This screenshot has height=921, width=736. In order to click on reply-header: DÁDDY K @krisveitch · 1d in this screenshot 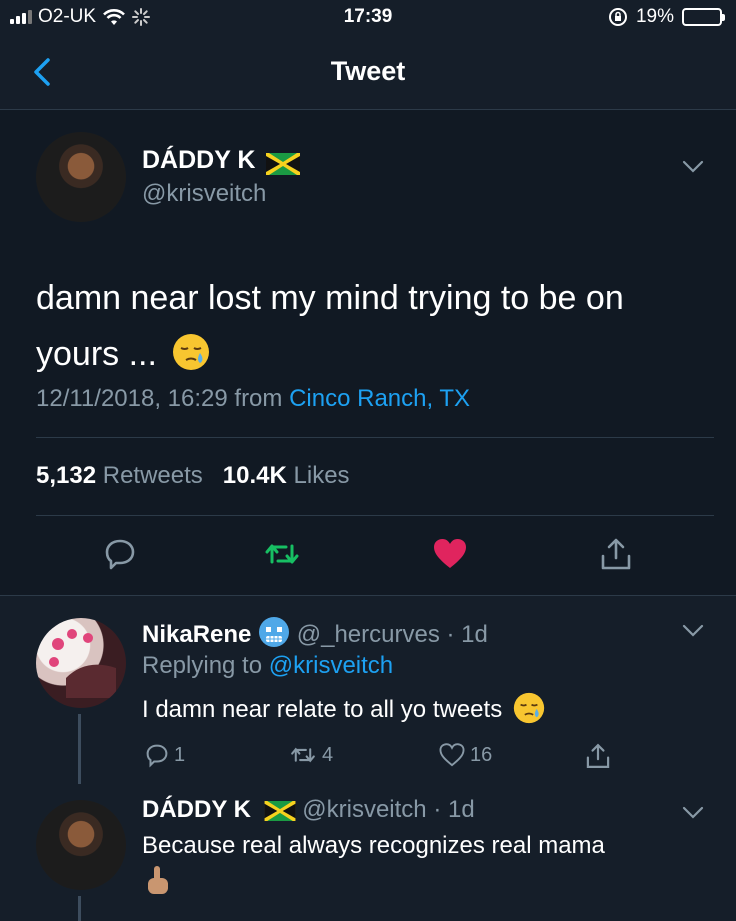, I will do `click(308, 810)`.